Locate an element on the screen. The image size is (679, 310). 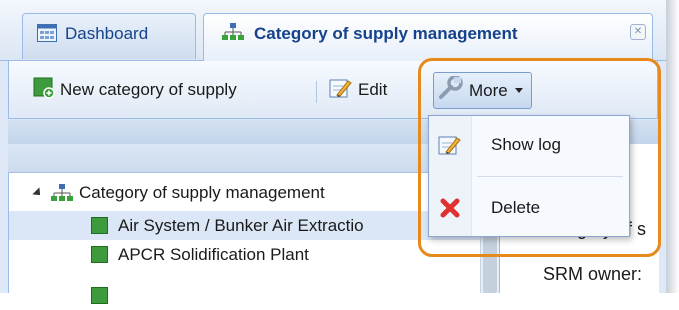
tree-node-air-system: Air System / Bunker Air Extractio is located at coordinates (245, 225).